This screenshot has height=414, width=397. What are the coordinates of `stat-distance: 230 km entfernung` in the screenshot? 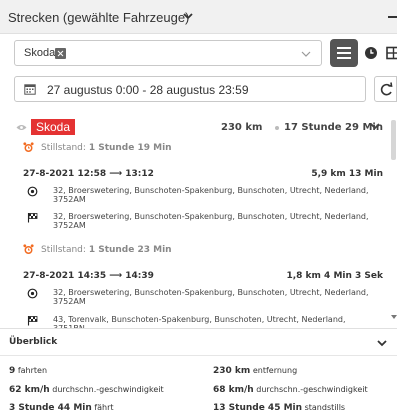 It's located at (255, 371).